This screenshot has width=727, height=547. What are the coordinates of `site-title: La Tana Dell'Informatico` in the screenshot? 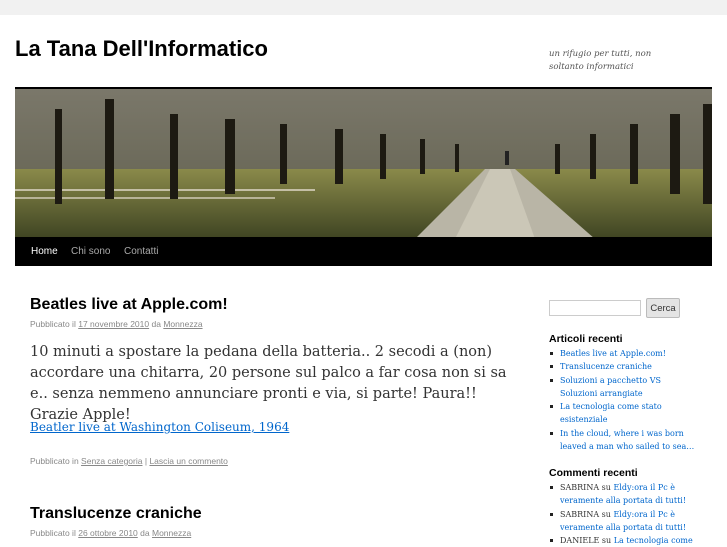 It's located at (141, 49).